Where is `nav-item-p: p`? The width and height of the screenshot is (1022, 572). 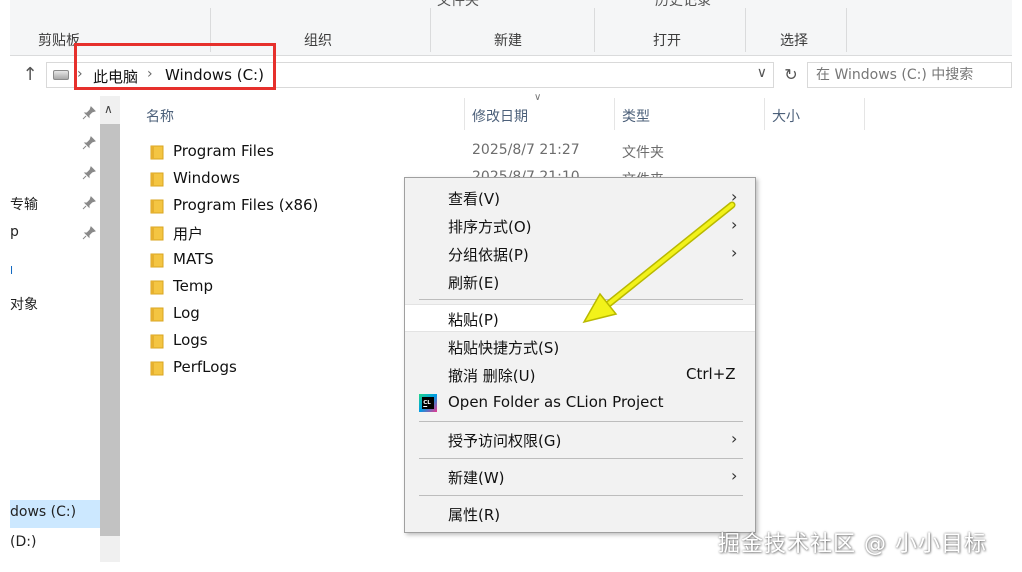
nav-item-p: p is located at coordinates (14, 232).